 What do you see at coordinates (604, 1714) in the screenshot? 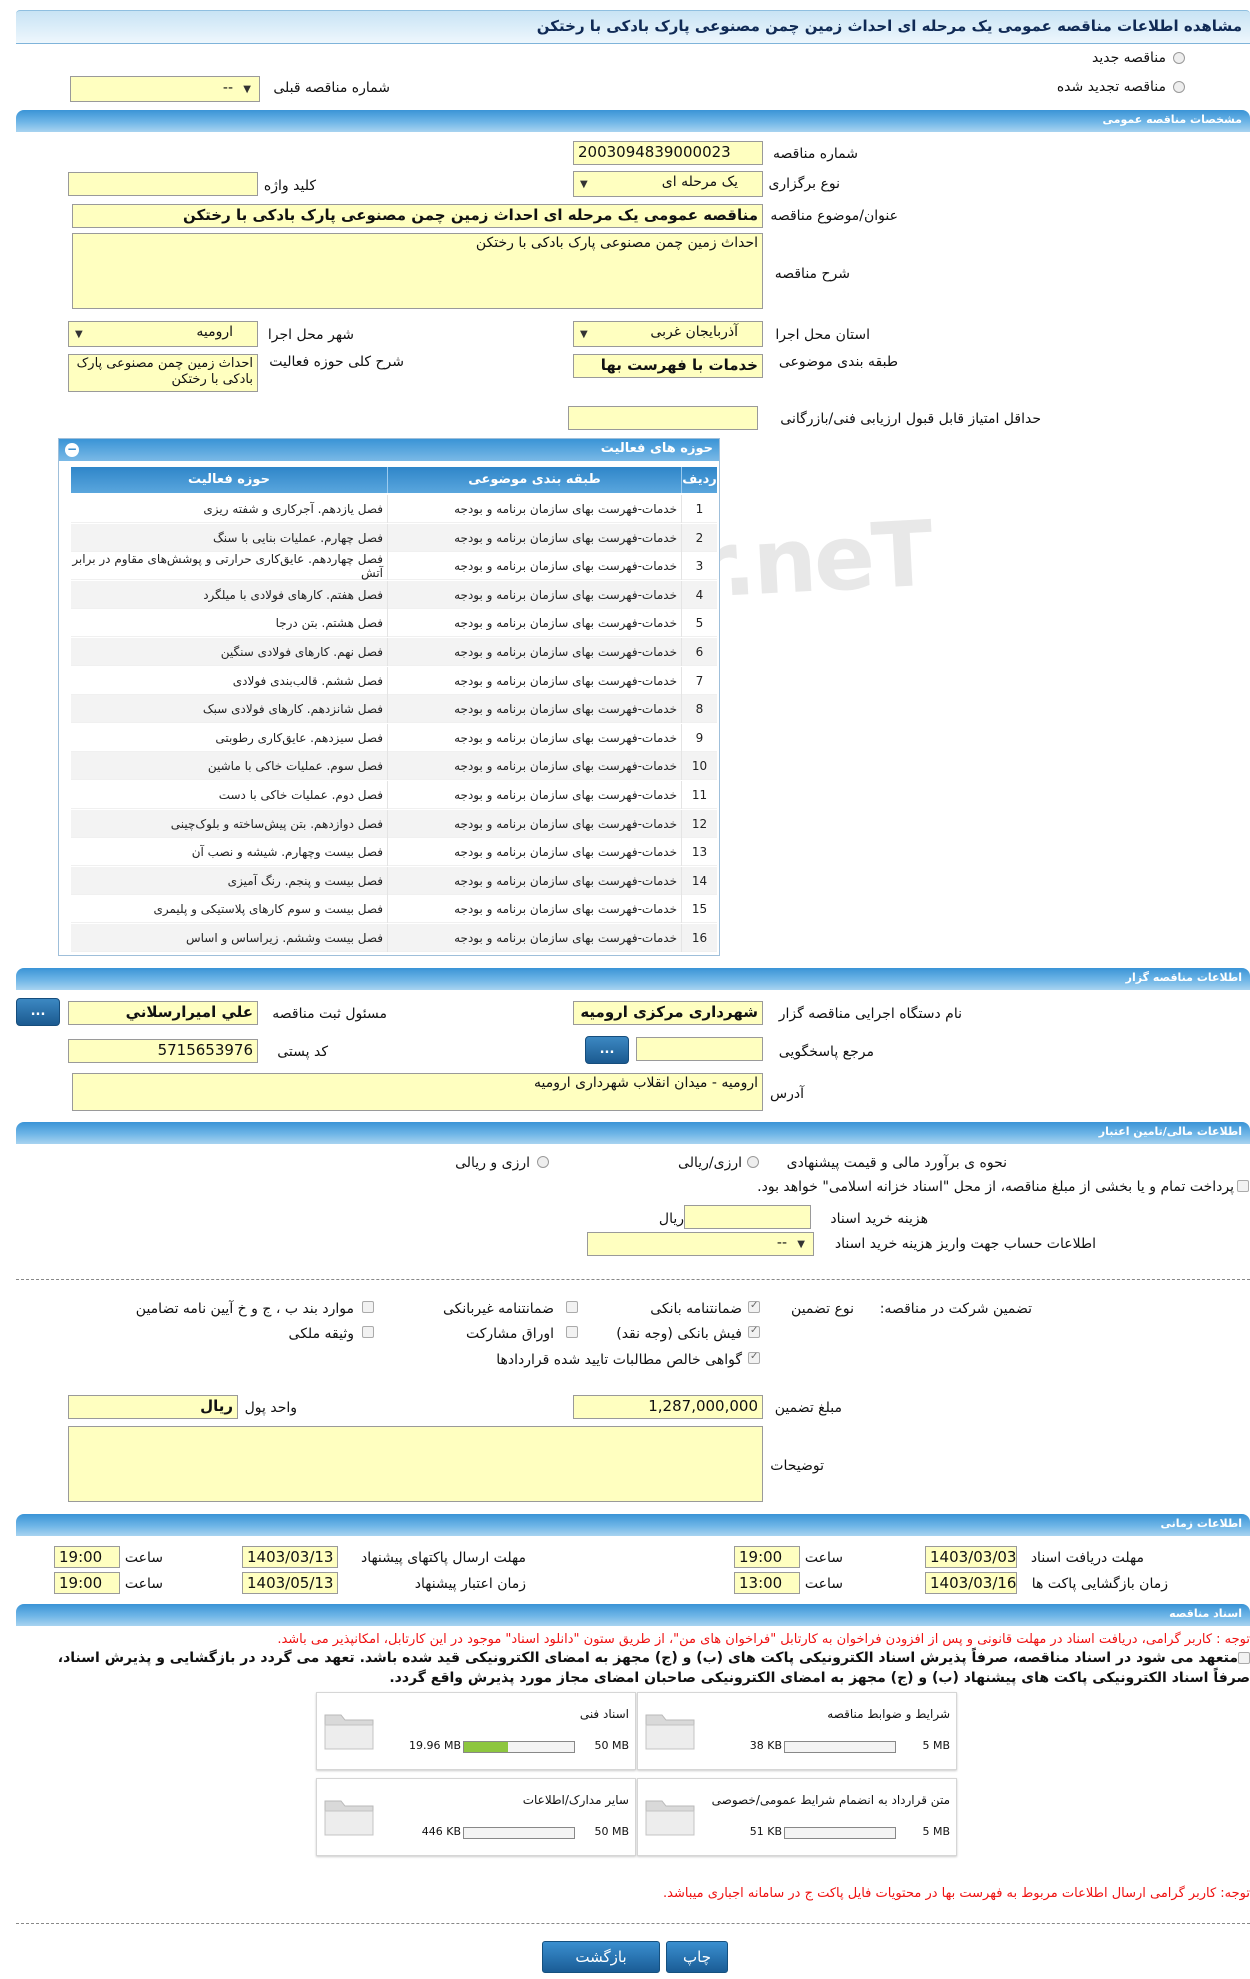
I see `document-name: اسناد فنی` at bounding box center [604, 1714].